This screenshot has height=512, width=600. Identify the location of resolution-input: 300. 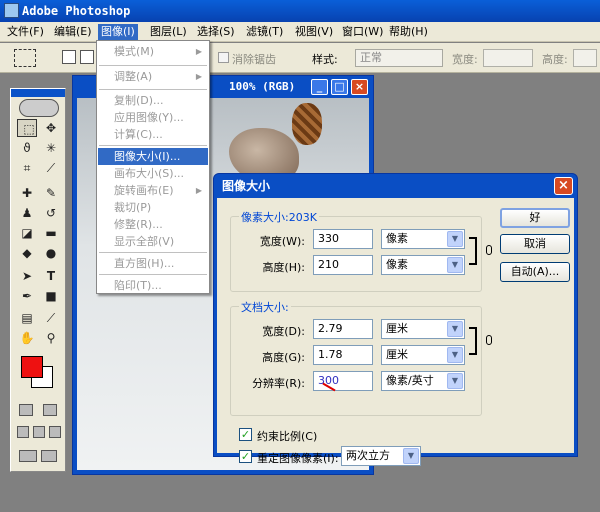
(343, 381).